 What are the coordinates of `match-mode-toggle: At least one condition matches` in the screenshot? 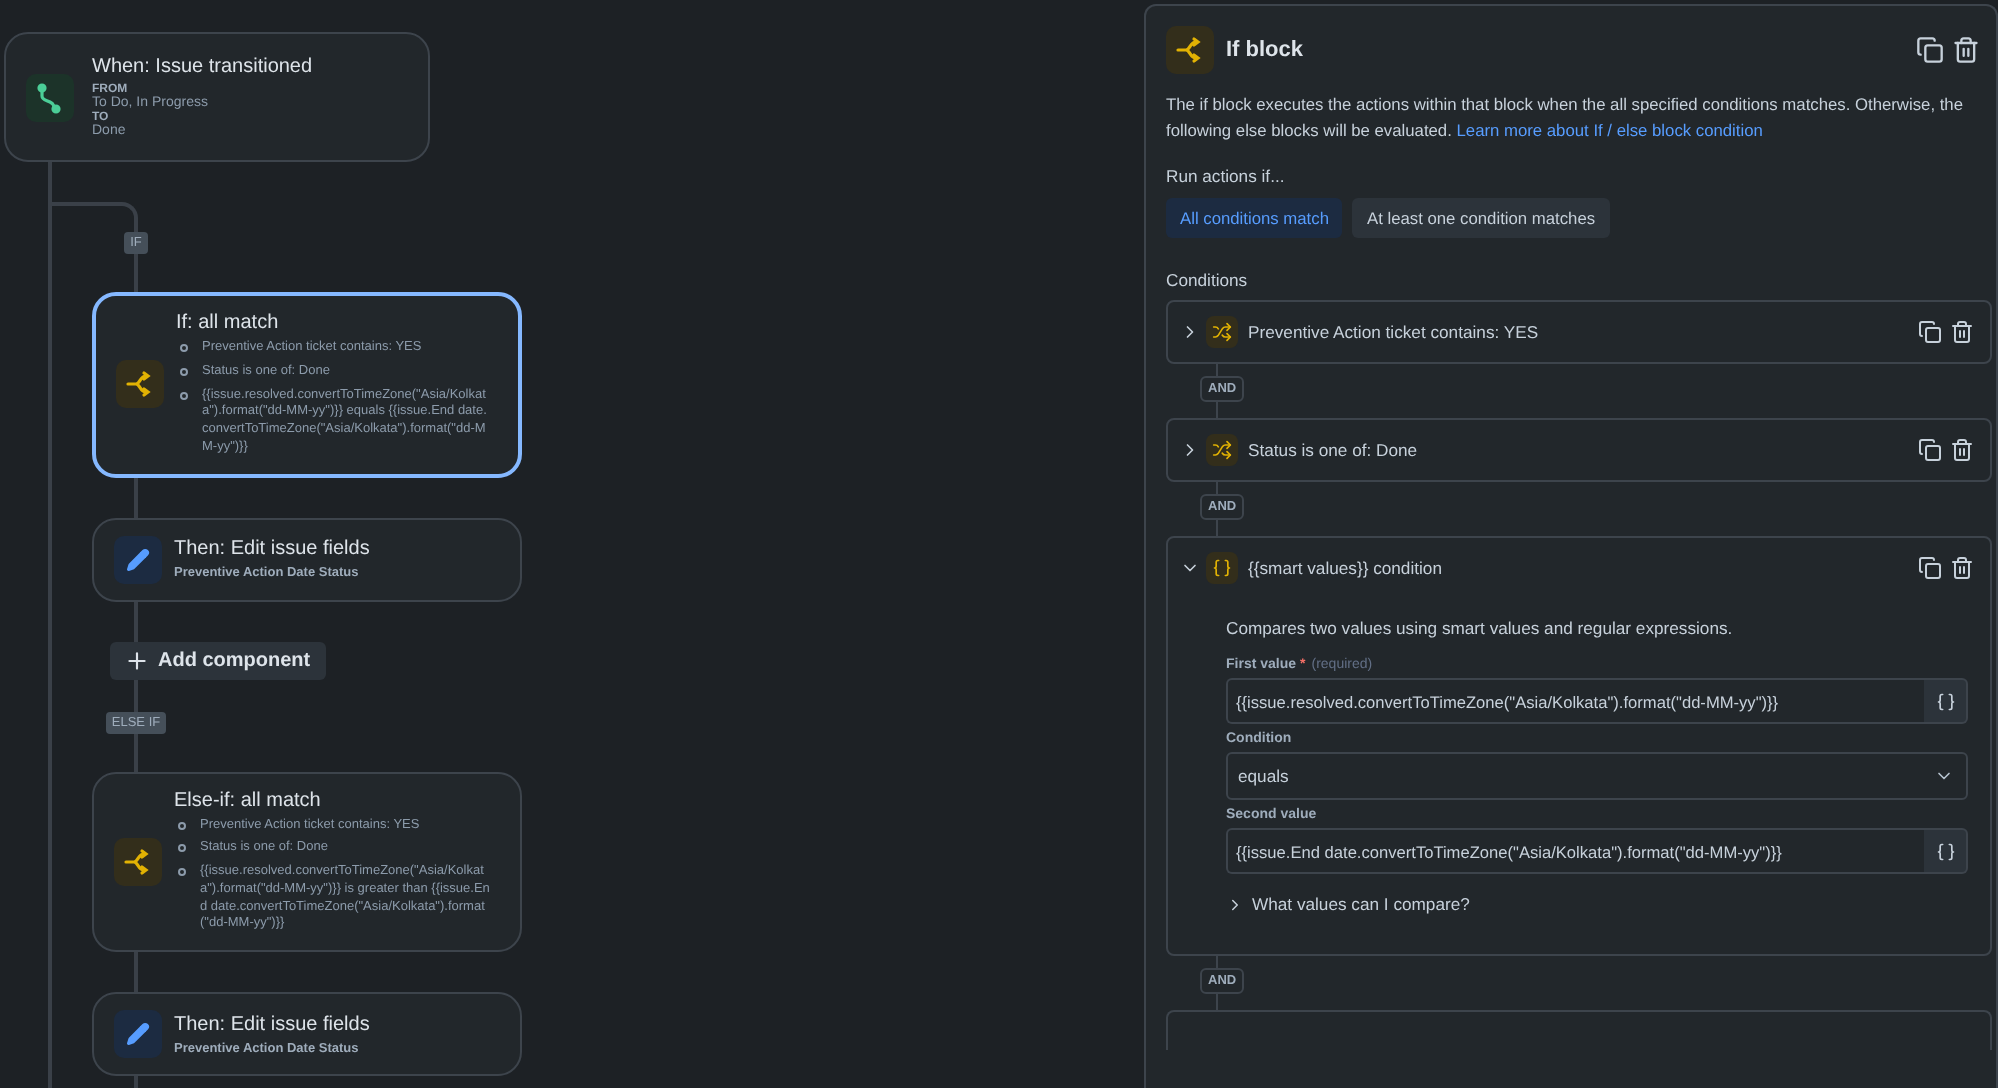 It's located at (1481, 218).